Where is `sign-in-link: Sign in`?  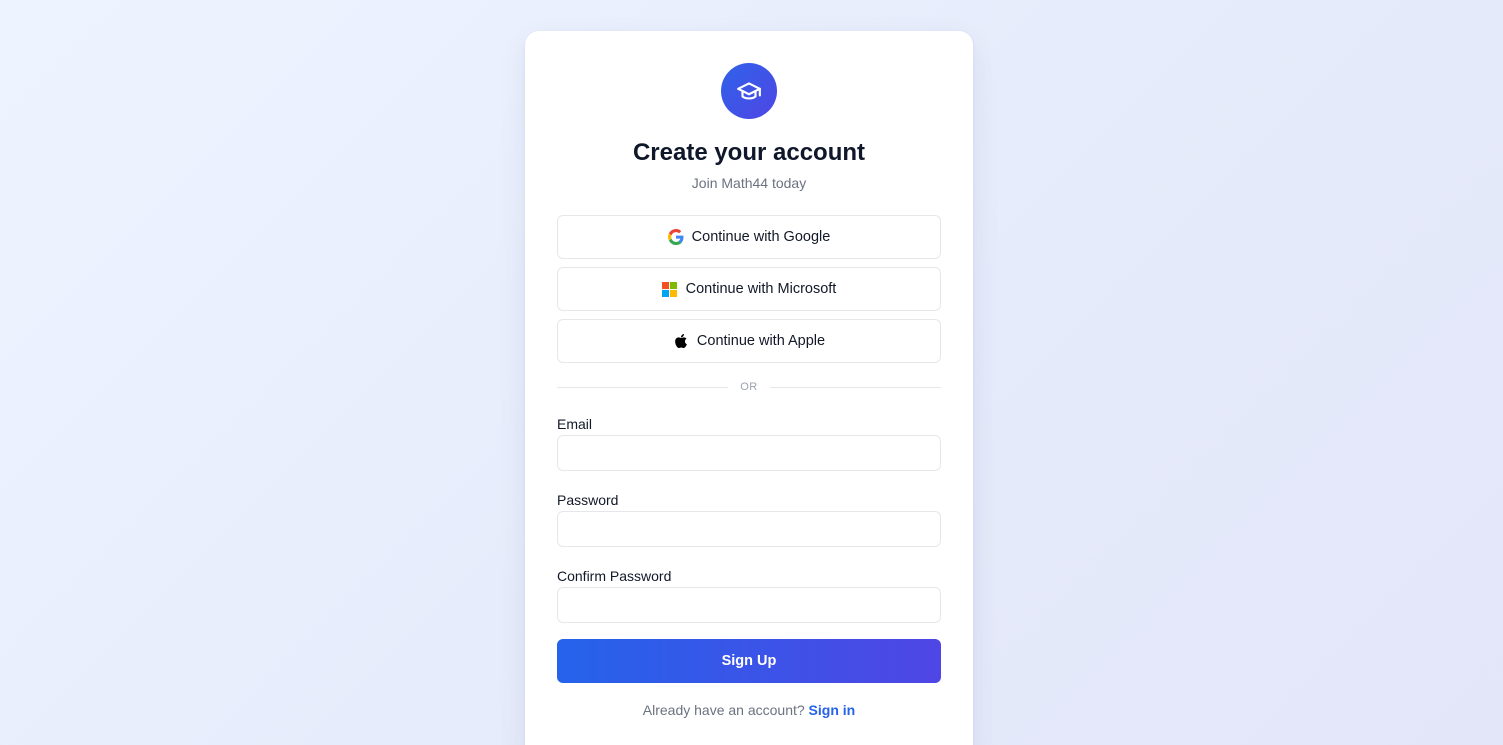 sign-in-link: Sign in is located at coordinates (832, 710).